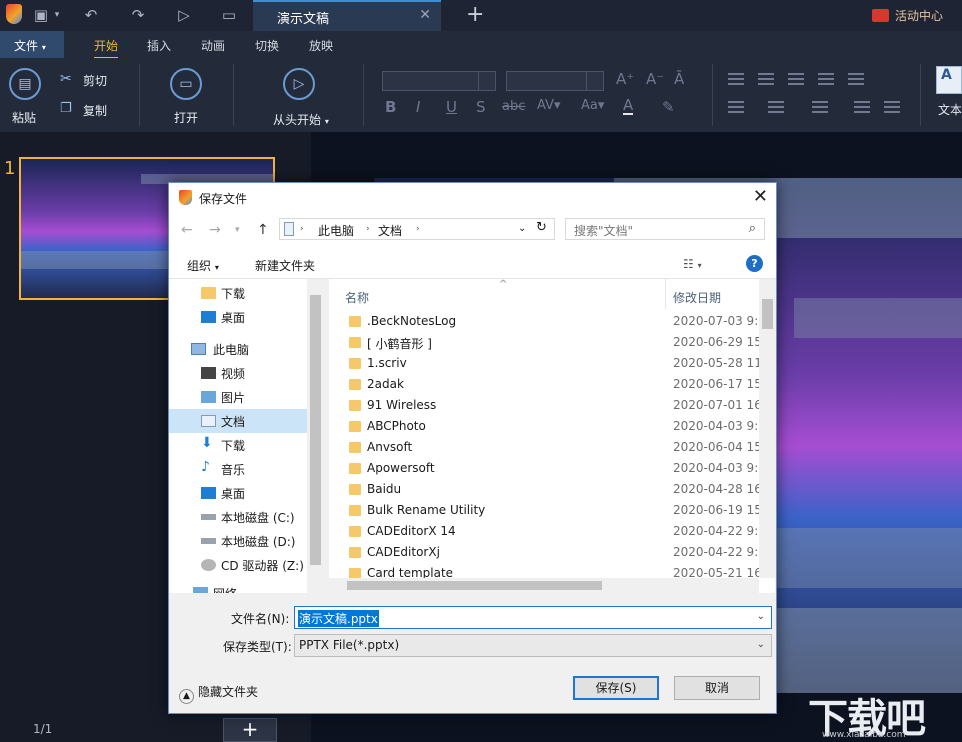 This screenshot has height=742, width=962. Describe the element at coordinates (250, 730) in the screenshot. I see `add-slide-button: +` at that location.